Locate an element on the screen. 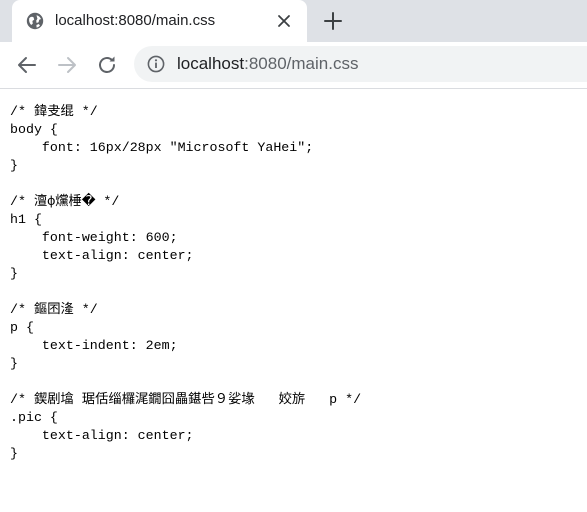 The image size is (587, 512). tab-strip: localhost:8080/main.css is located at coordinates (293, 21).